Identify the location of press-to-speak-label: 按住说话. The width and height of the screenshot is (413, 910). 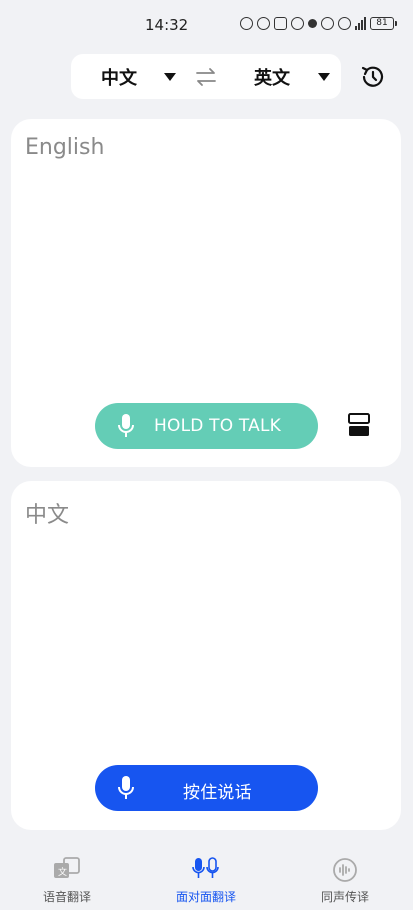
(217, 793).